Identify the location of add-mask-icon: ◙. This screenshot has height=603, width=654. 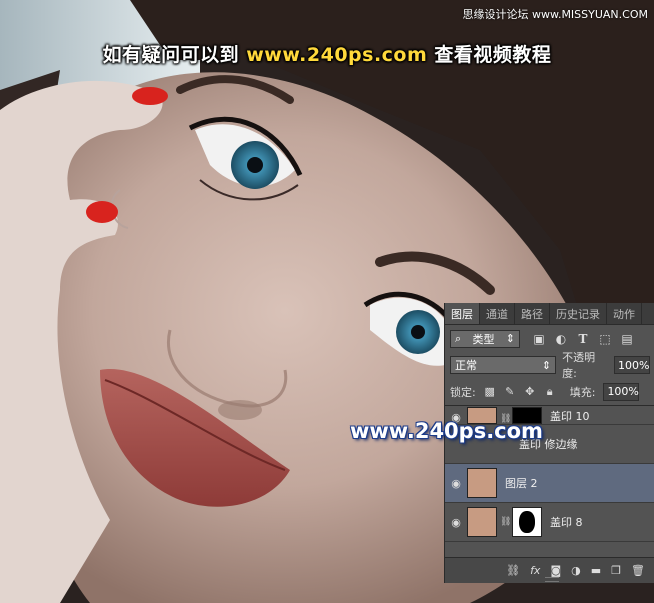
(555, 570).